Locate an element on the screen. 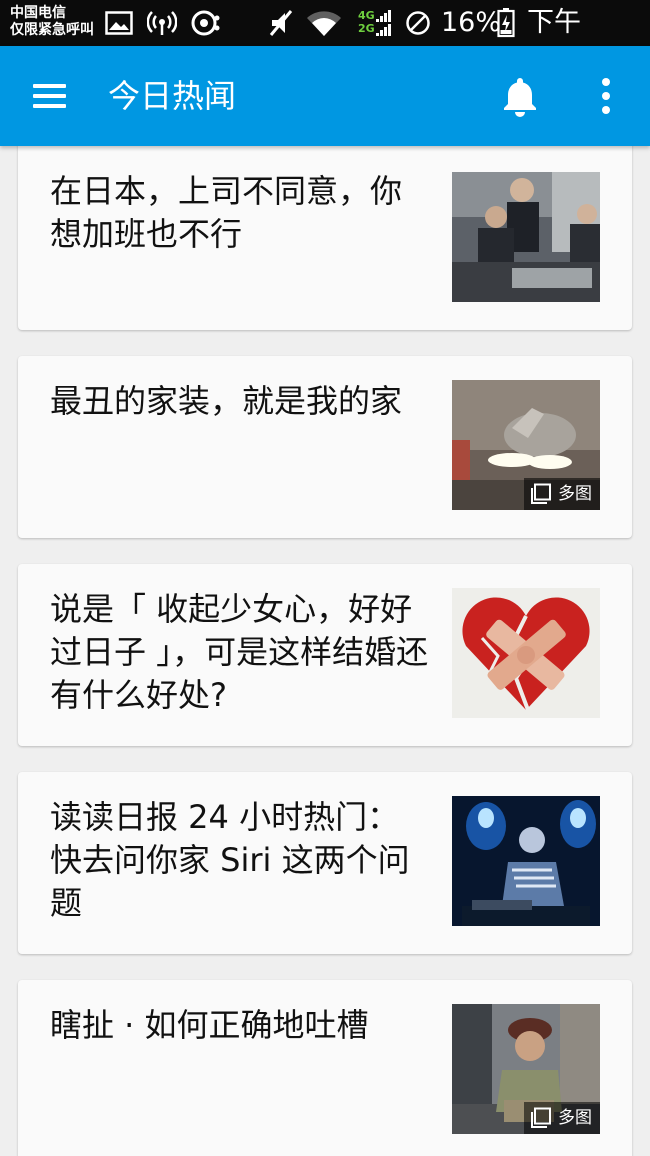 The width and height of the screenshot is (650, 1156). battery-icon is located at coordinates (506, 23).